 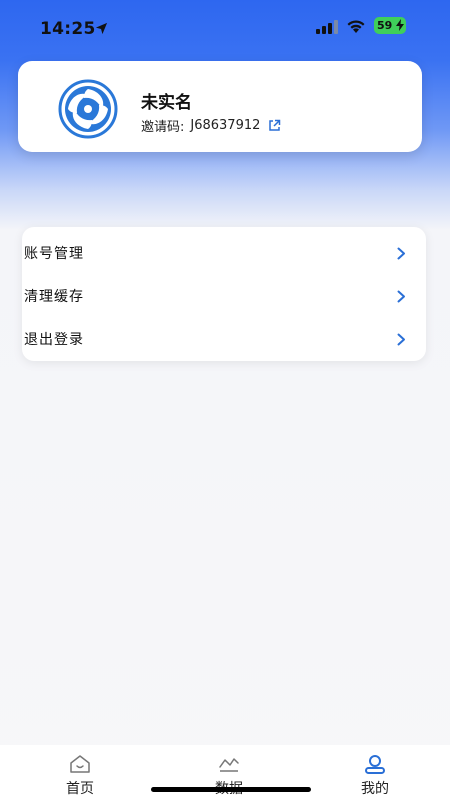 I want to click on menu-item-label: 清理缓存, so click(x=54, y=297).